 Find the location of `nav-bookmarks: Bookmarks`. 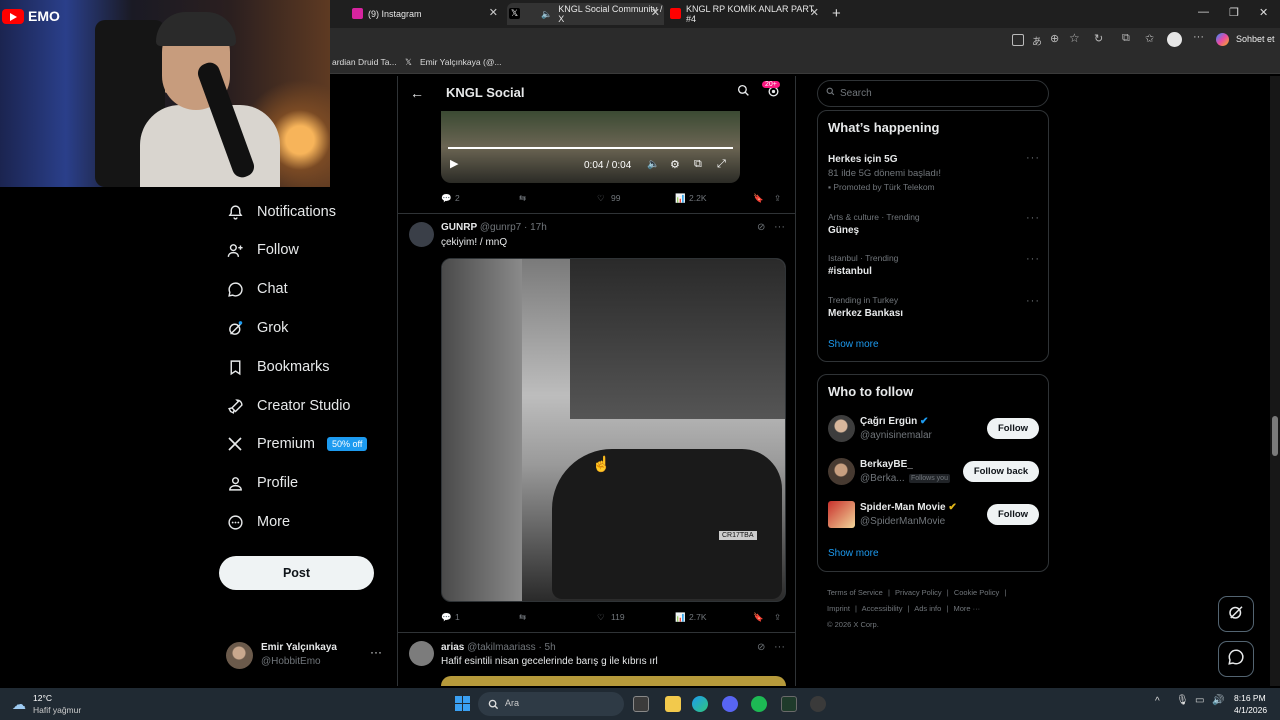

nav-bookmarks: Bookmarks is located at coordinates (278, 367).